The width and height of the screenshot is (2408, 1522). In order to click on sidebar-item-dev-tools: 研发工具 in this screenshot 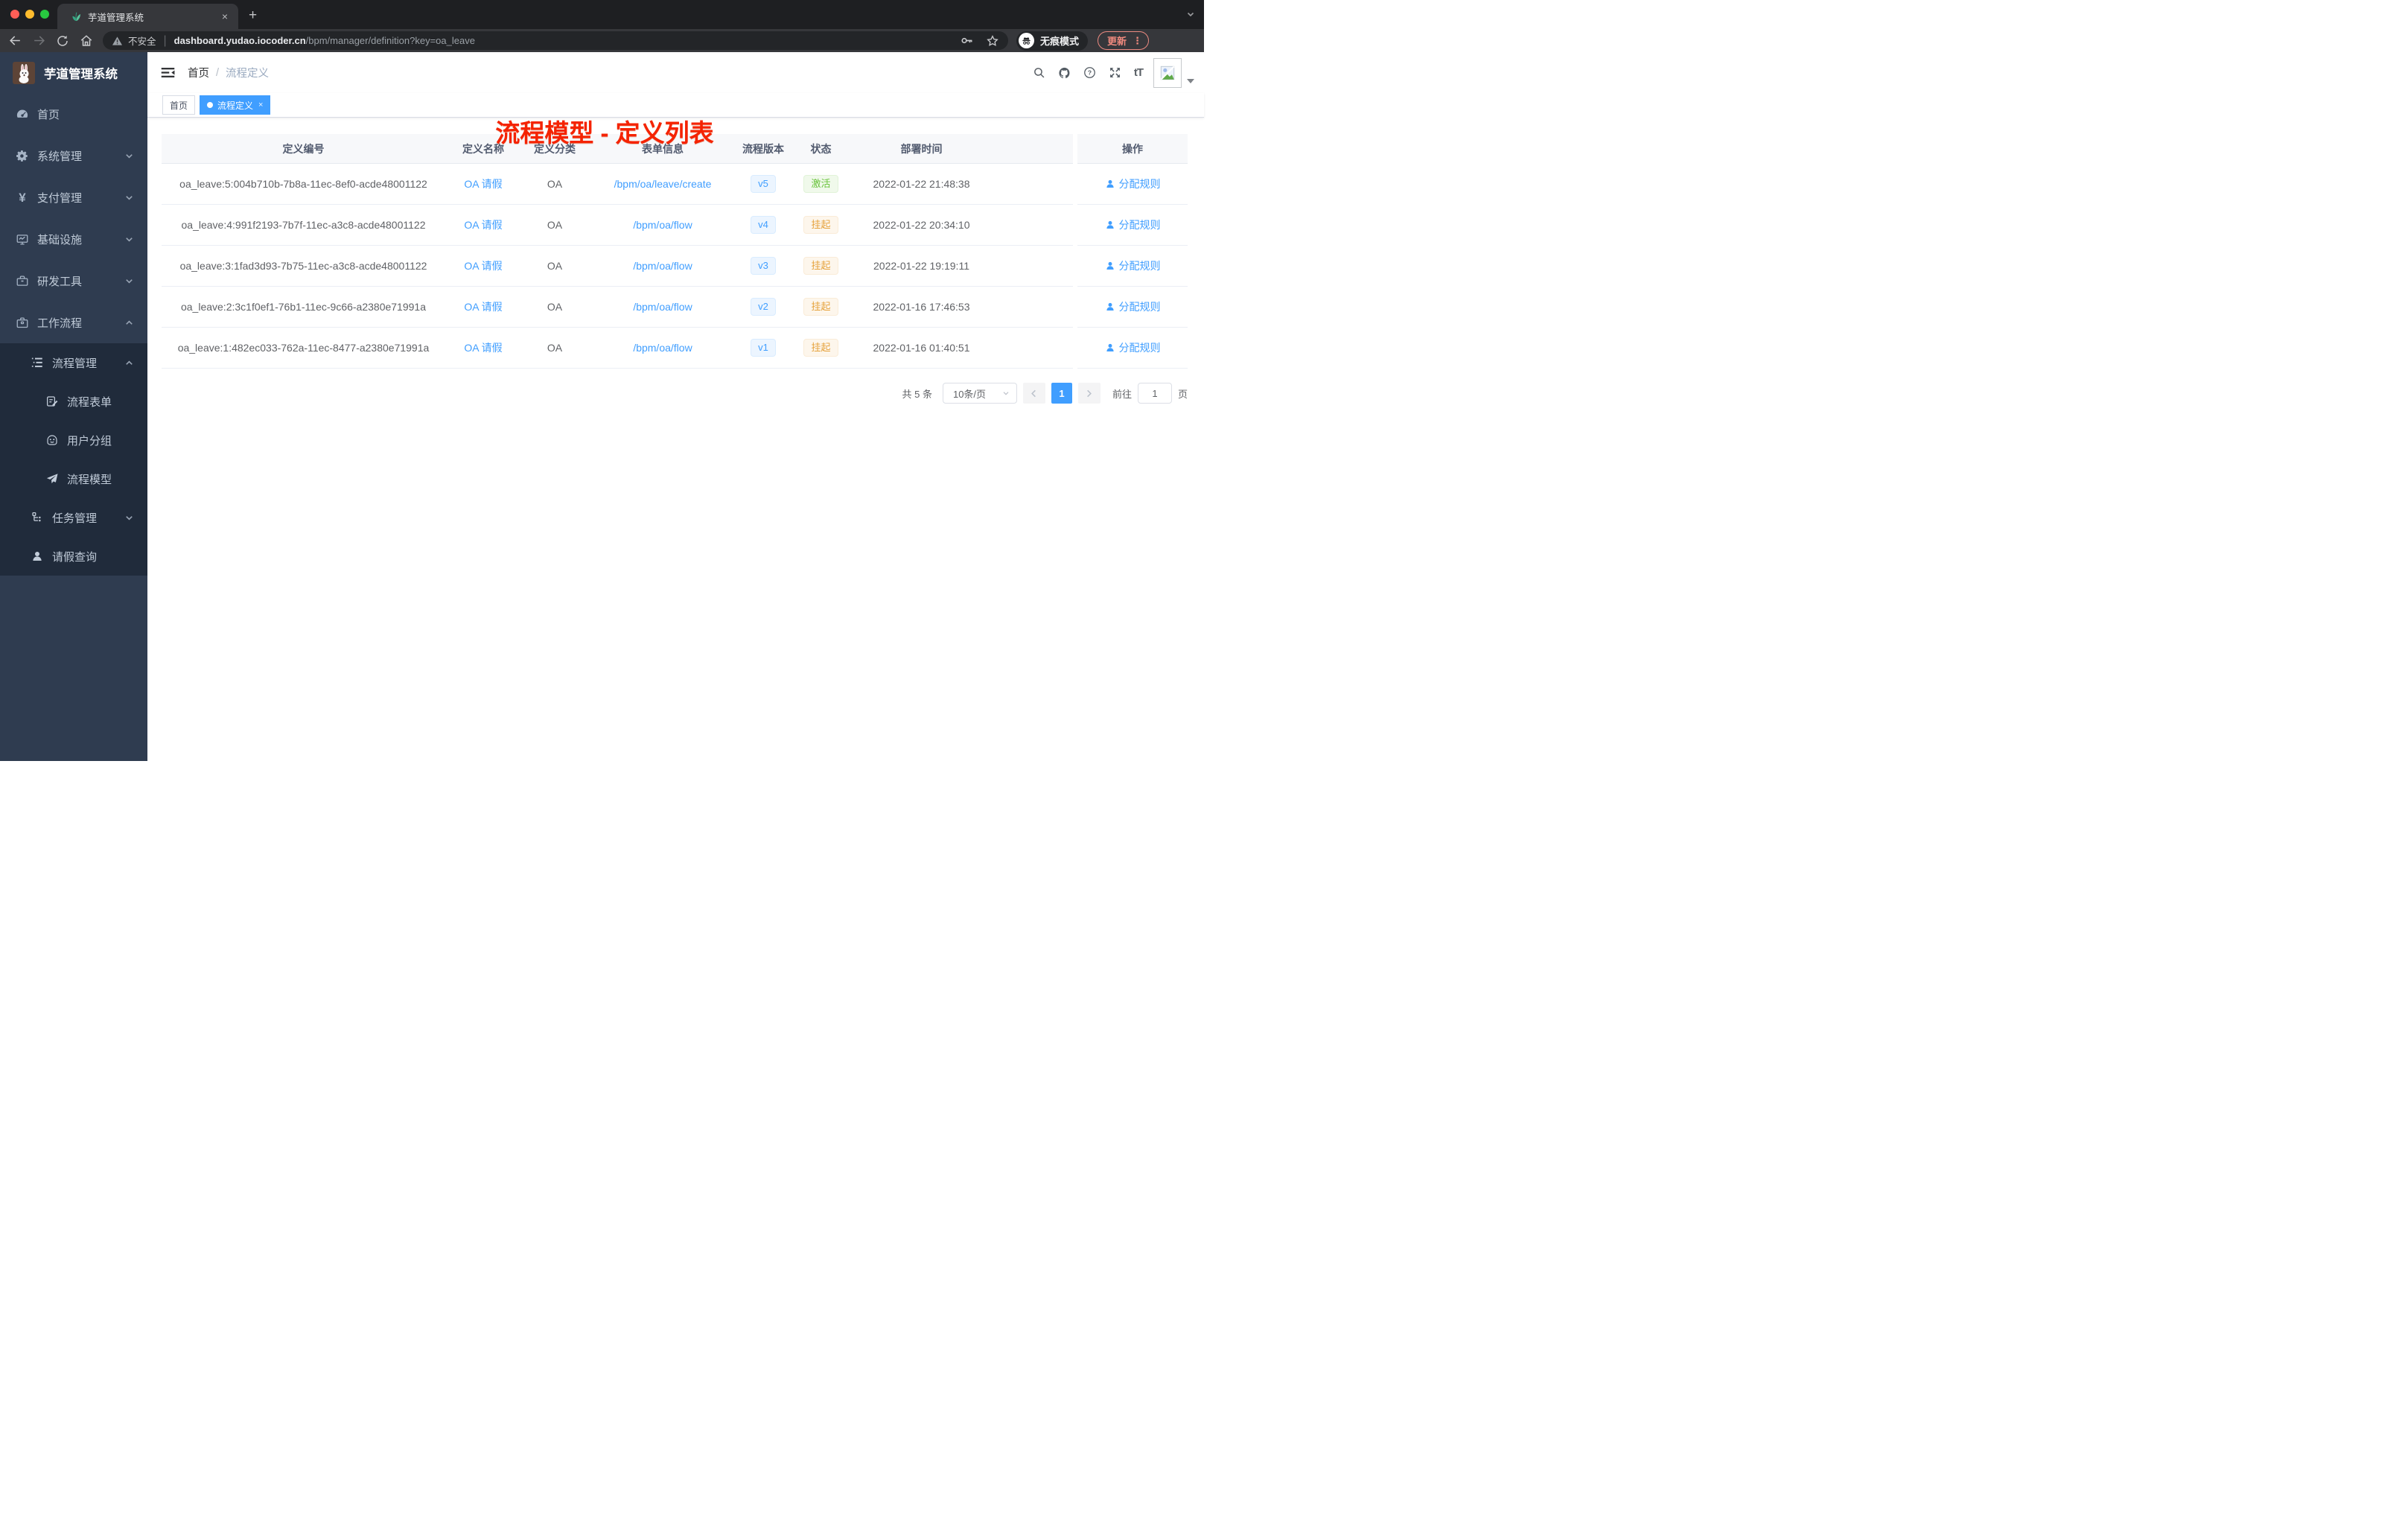, I will do `click(73, 281)`.